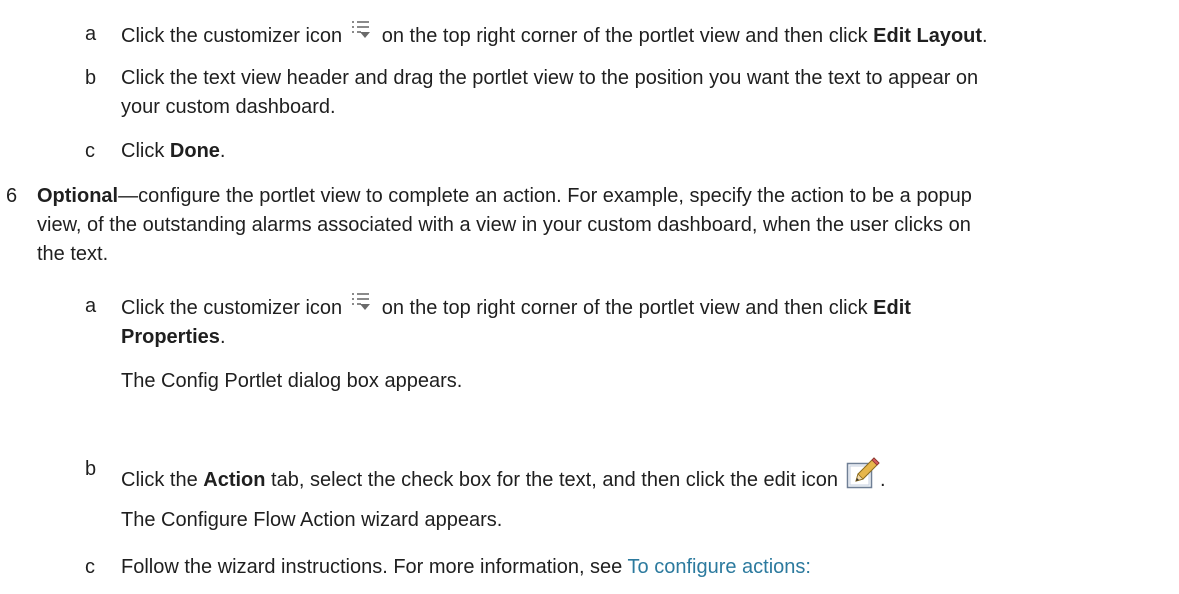  What do you see at coordinates (73, 254) in the screenshot?
I see `step-text-line: the text.` at bounding box center [73, 254].